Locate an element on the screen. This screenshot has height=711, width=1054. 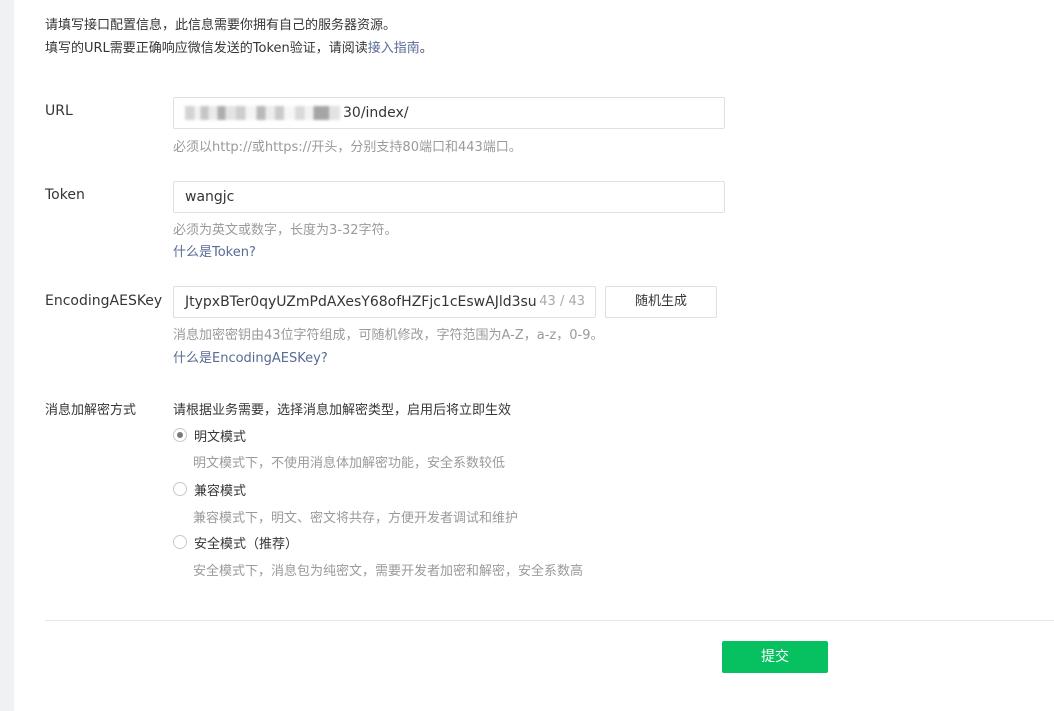
url-label: URL is located at coordinates (59, 111).